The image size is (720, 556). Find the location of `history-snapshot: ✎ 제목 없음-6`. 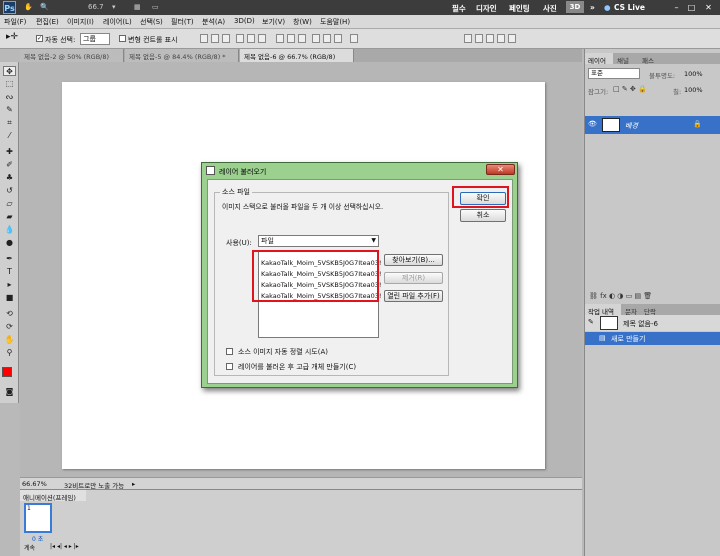

history-snapshot: ✎ 제목 없음-6 is located at coordinates (652, 323).